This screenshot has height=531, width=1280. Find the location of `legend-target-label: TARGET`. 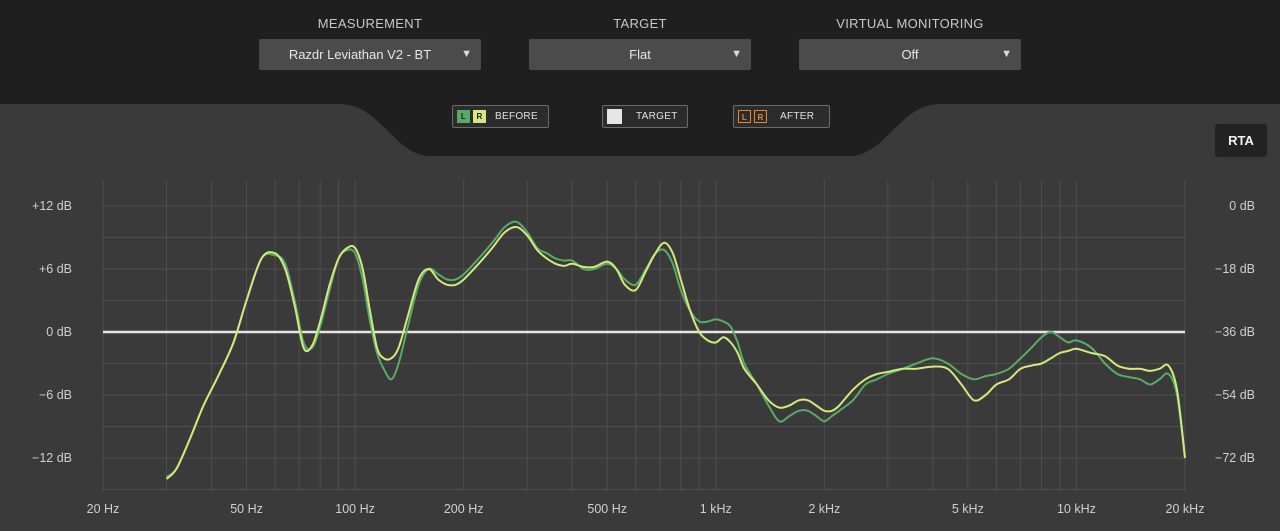

legend-target-label: TARGET is located at coordinates (657, 116).